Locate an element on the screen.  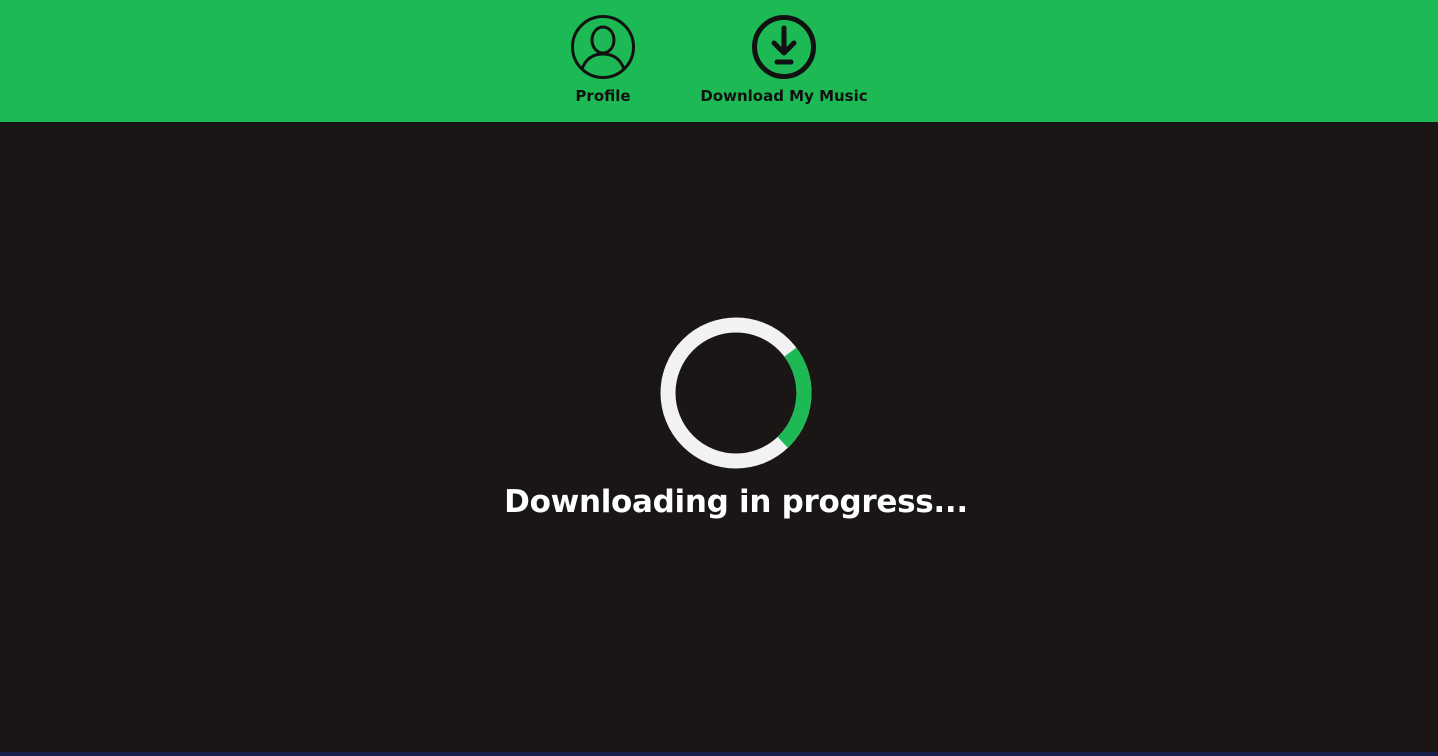
spinner-arc is located at coordinates (794, 397).